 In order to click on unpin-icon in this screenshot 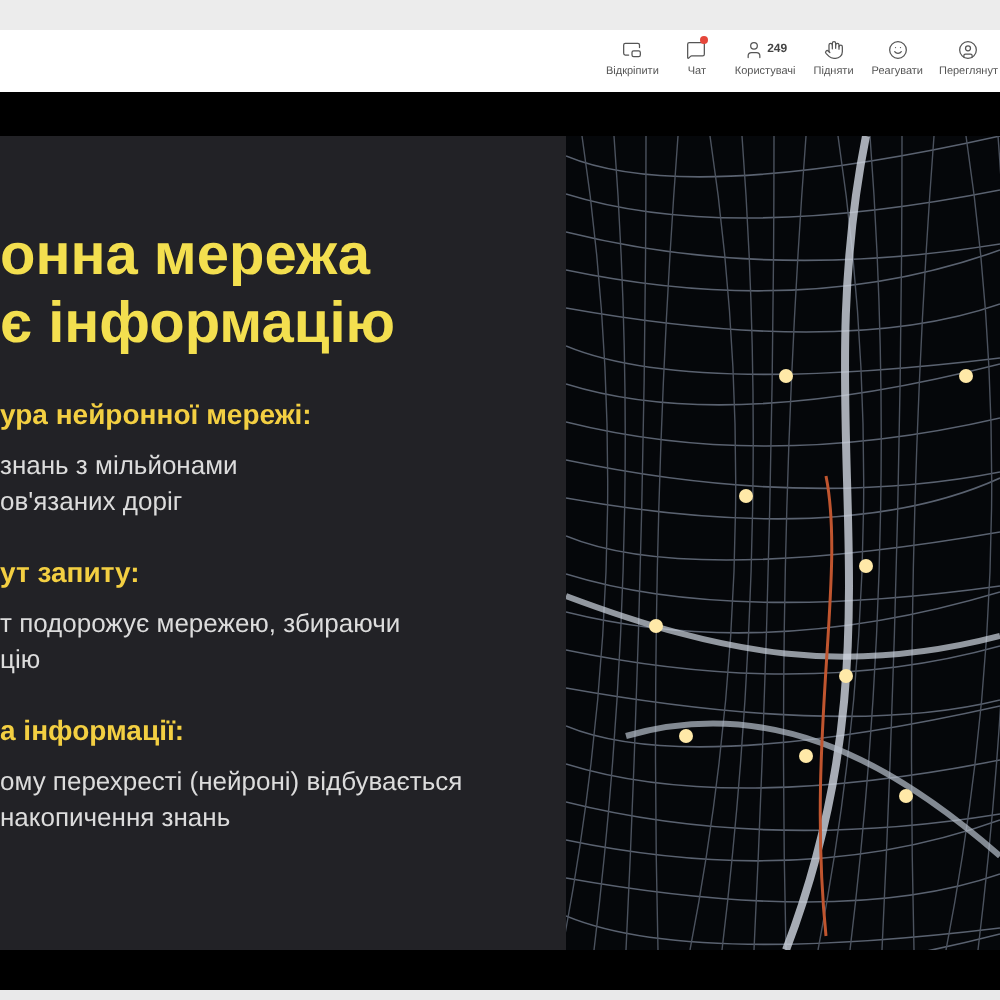, I will do `click(632, 50)`.